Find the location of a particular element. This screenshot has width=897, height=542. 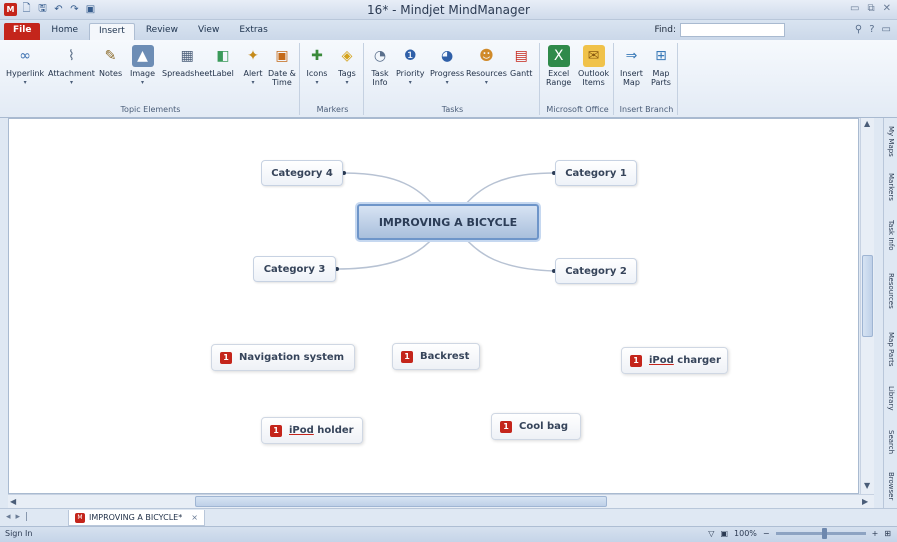

zoom-slider-knob is located at coordinates (824, 533).